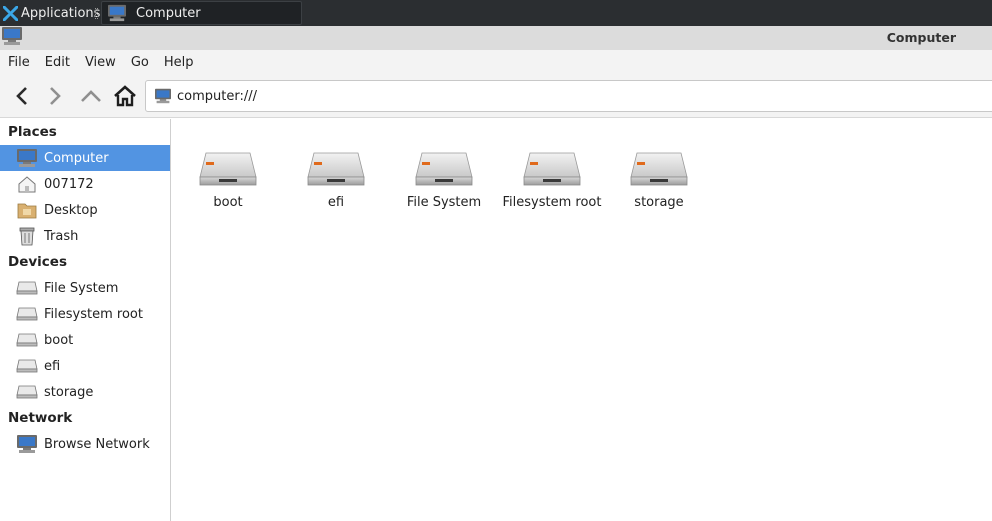  Describe the element at coordinates (57, 62) in the screenshot. I see `menu-edit: Edit` at that location.